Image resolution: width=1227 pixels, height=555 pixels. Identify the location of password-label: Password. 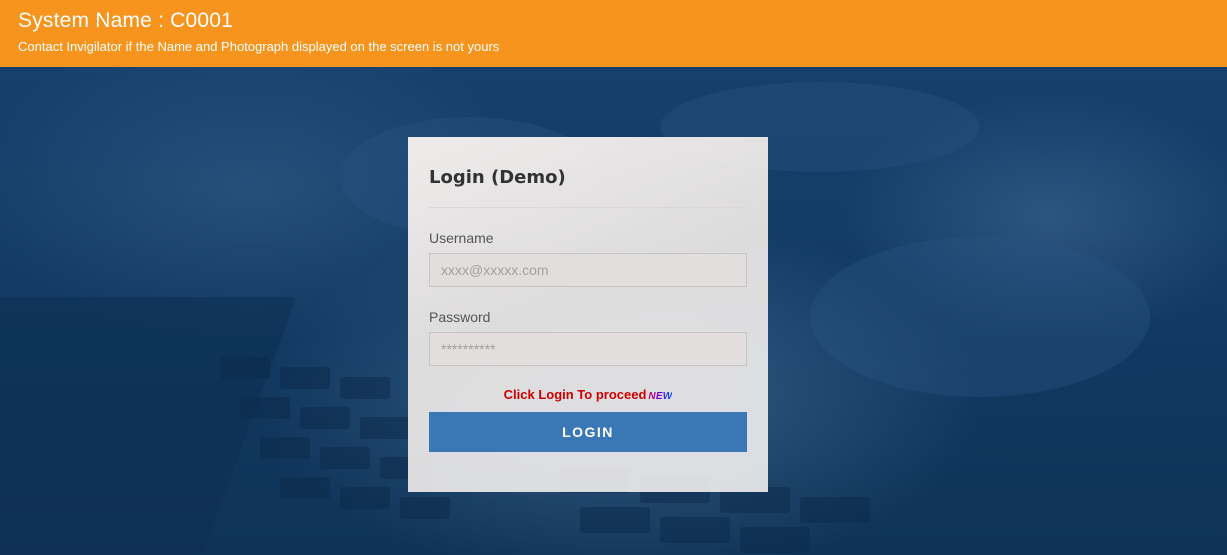
(460, 317).